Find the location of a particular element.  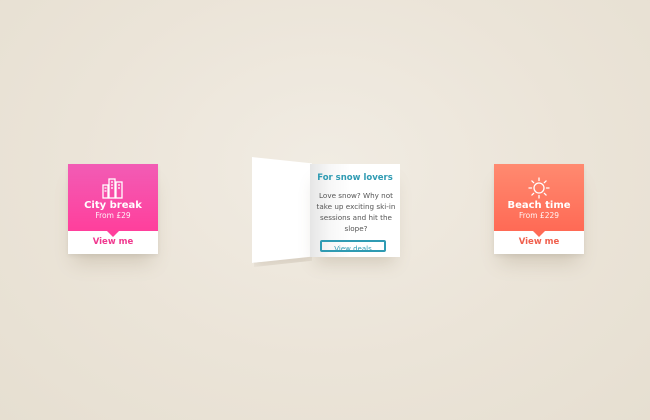

snow-lovers-title: For snow lovers is located at coordinates (355, 178).